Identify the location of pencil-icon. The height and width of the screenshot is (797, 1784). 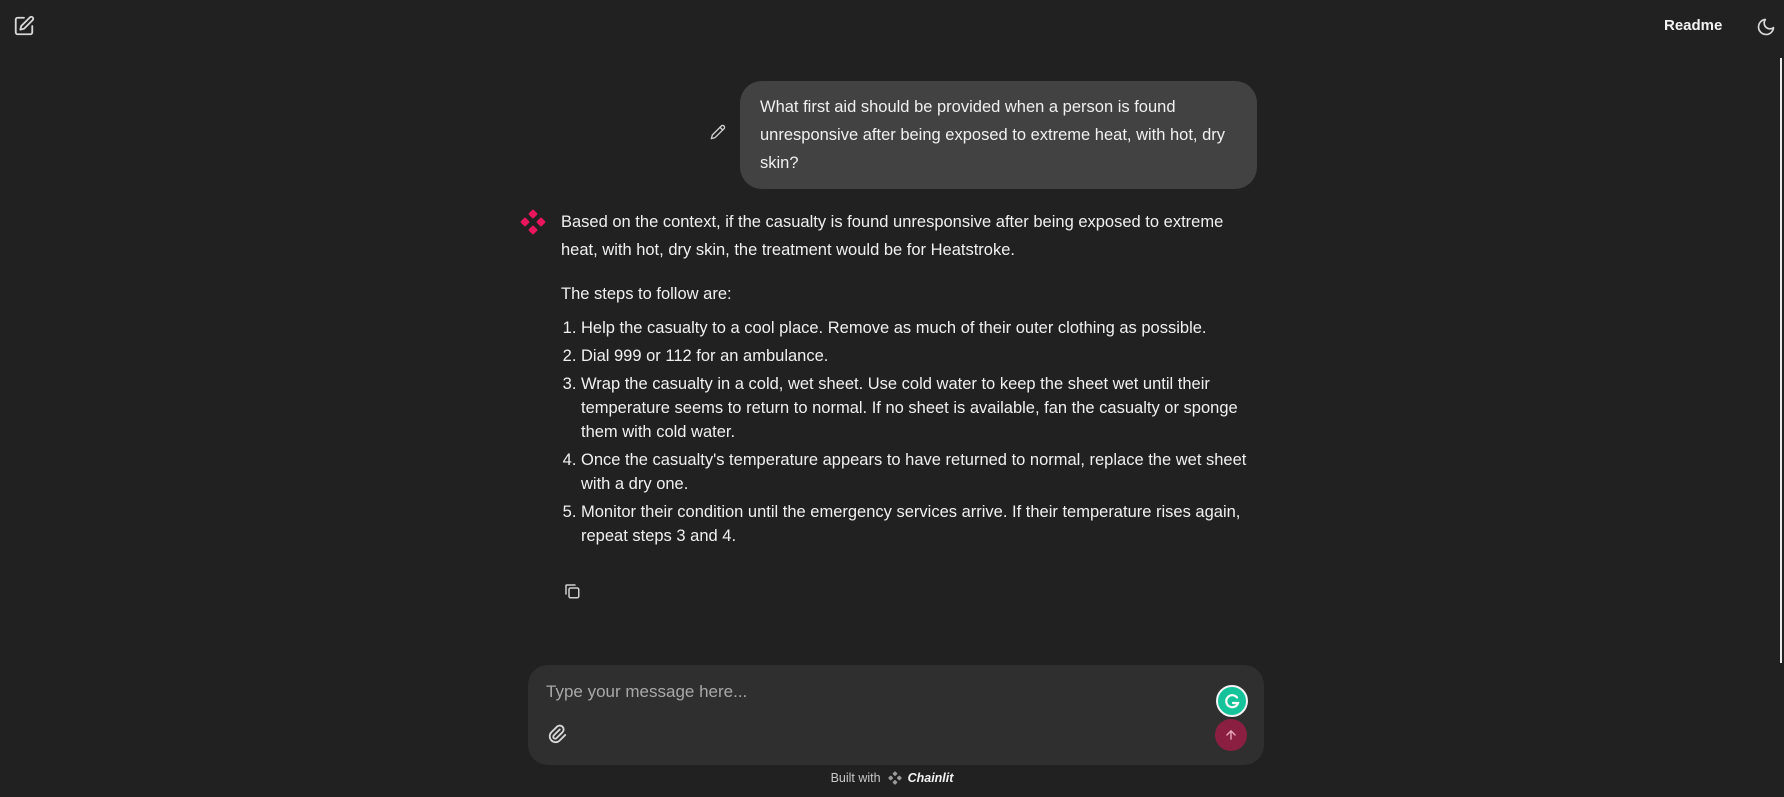
(718, 132).